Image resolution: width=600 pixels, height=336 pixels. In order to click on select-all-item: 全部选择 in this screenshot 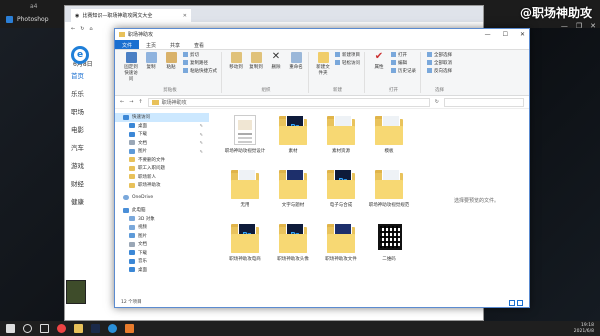, I will do `click(439, 55)`.